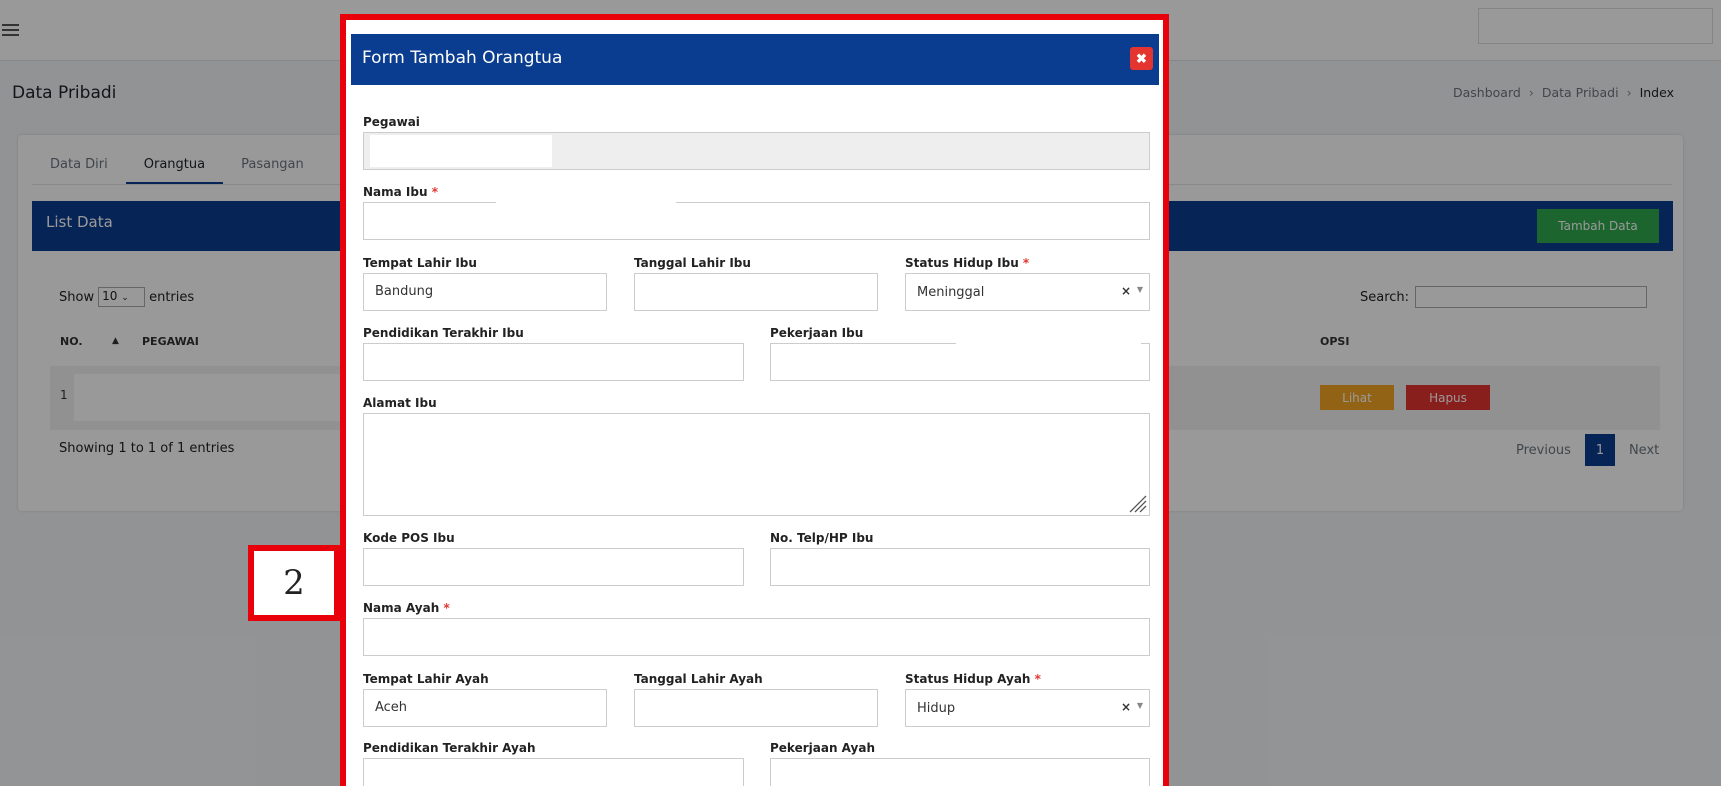 The height and width of the screenshot is (786, 1721). What do you see at coordinates (756, 151) in the screenshot?
I see `pegawai-field` at bounding box center [756, 151].